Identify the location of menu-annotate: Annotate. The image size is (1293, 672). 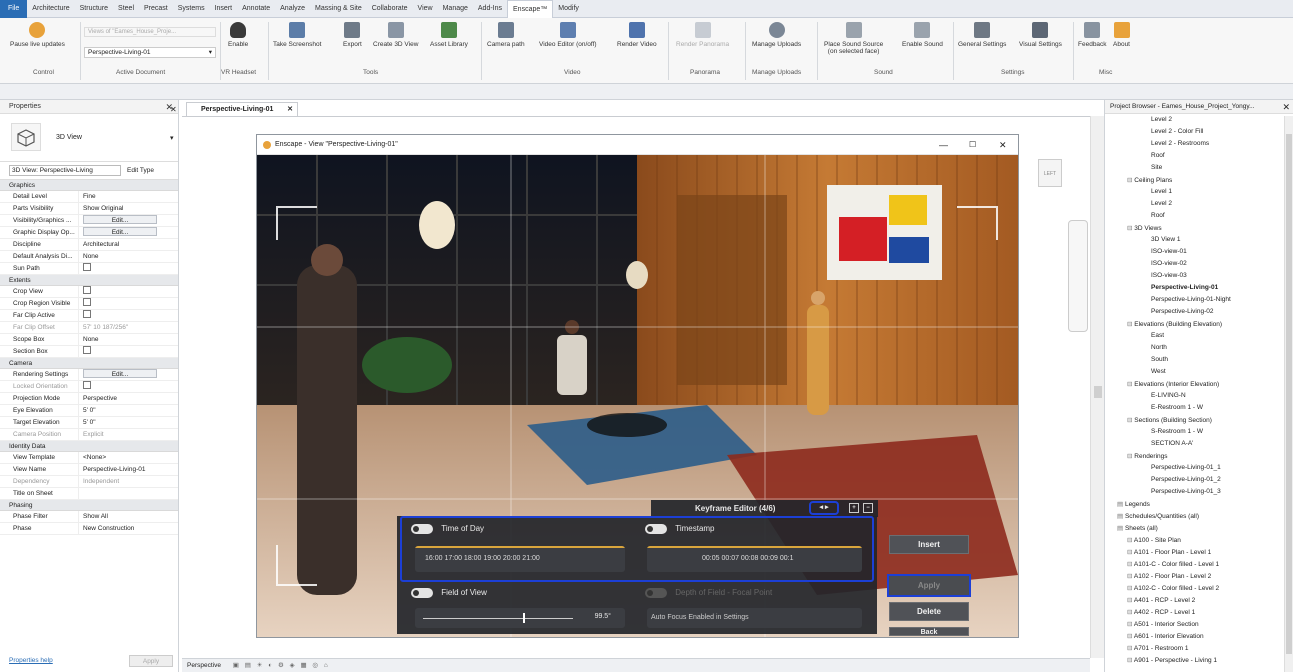
(256, 9).